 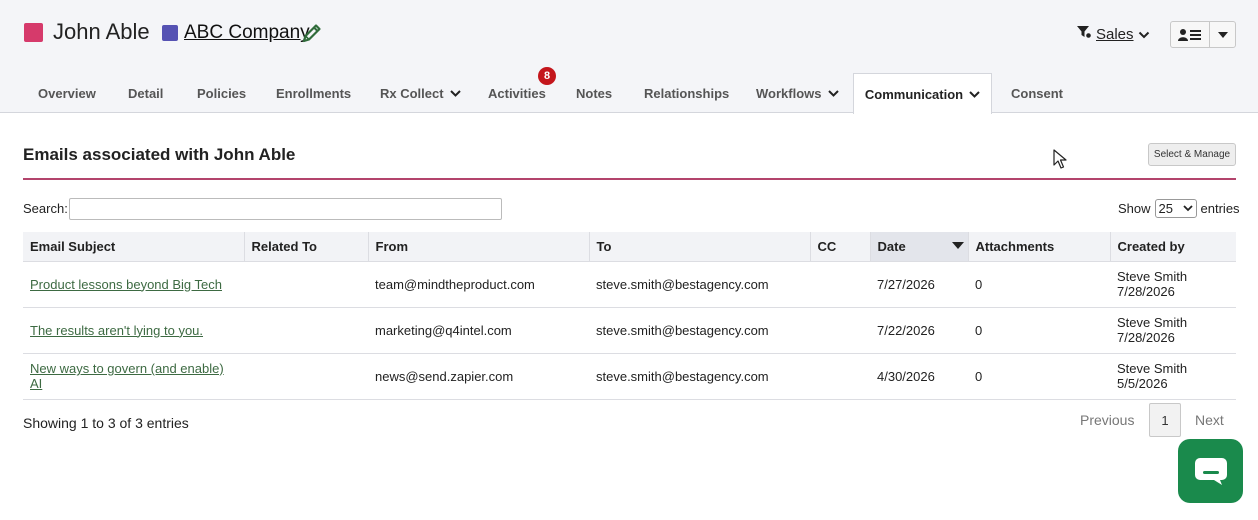 What do you see at coordinates (33, 32) in the screenshot?
I see `person-color-swatch` at bounding box center [33, 32].